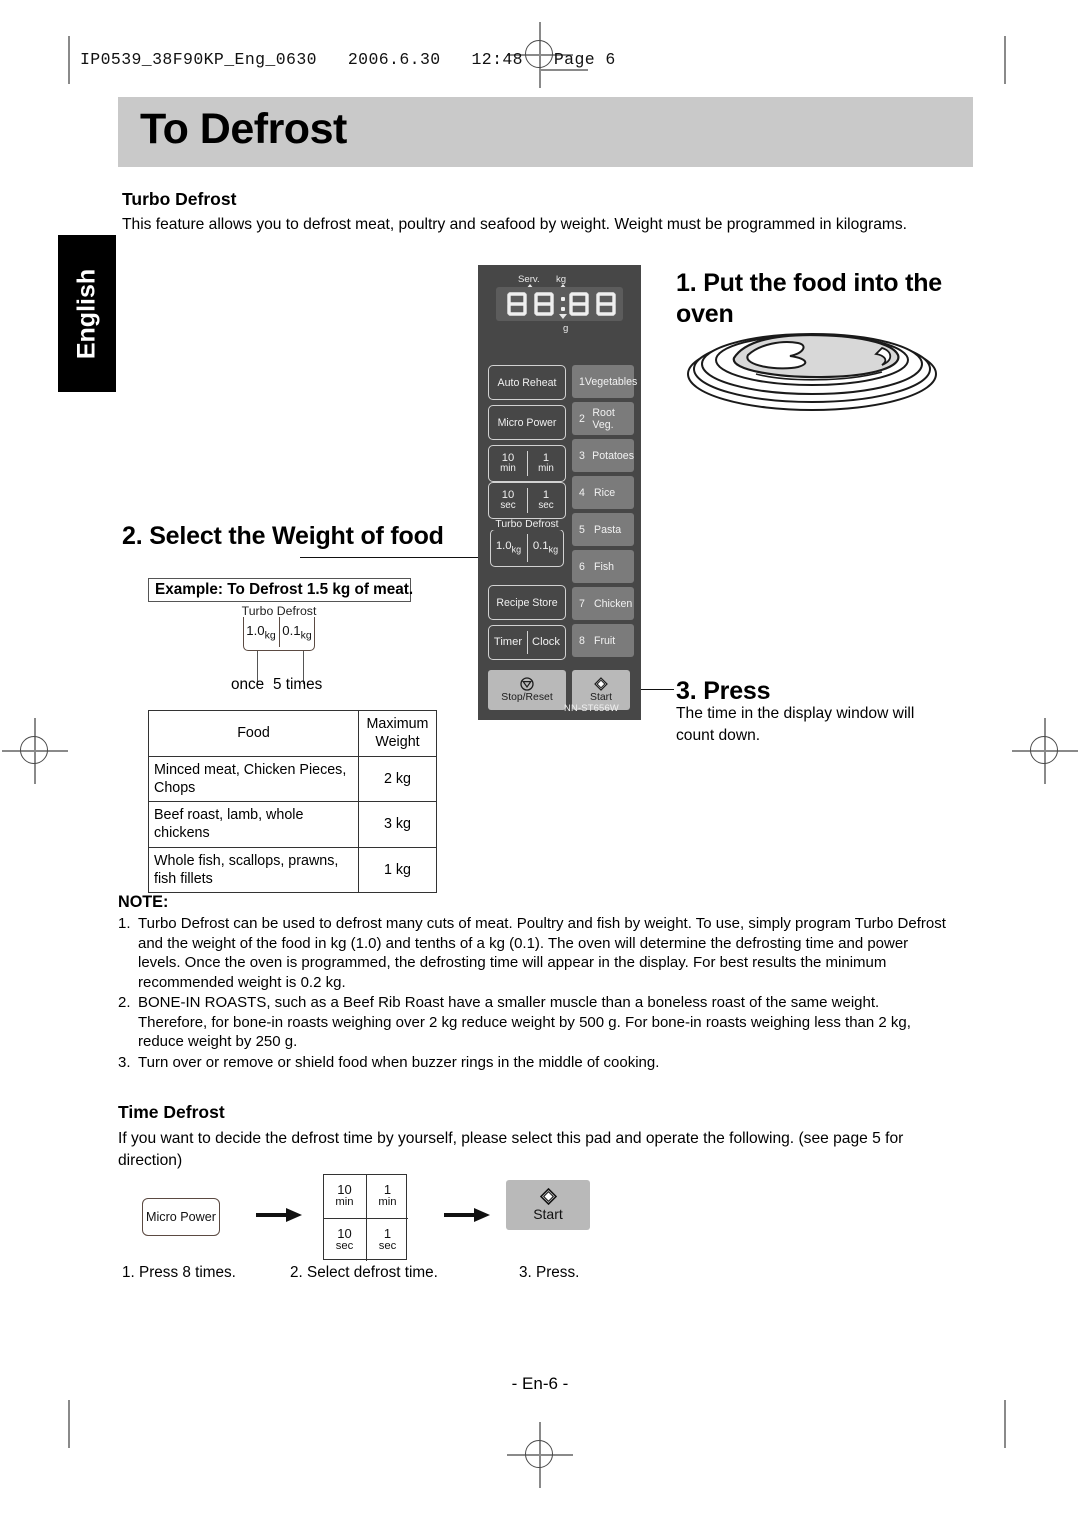  I want to click on panel-menu-chicken: 7 Chicken, so click(603, 603).